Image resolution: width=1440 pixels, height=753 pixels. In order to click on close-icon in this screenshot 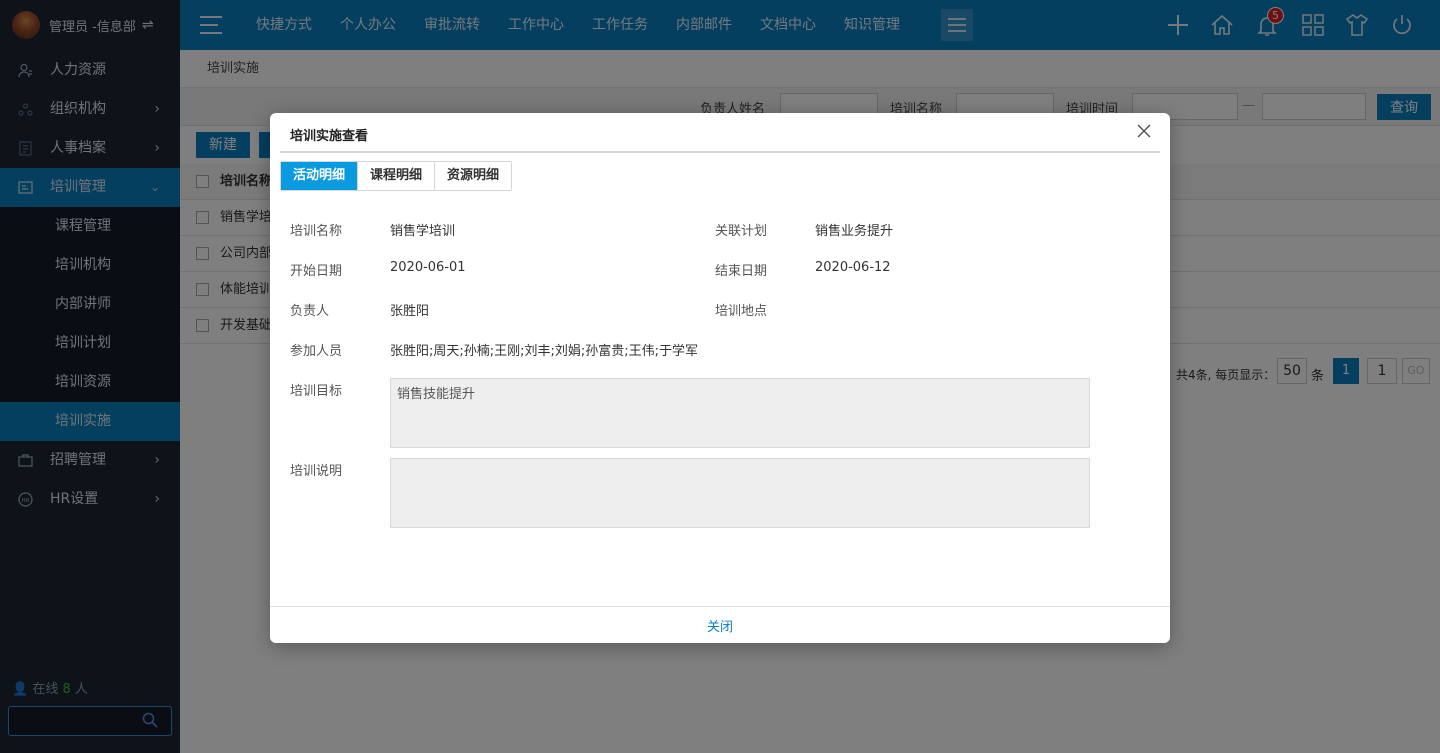, I will do `click(1144, 131)`.